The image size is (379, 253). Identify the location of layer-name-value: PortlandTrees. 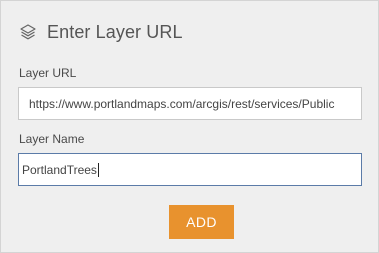
(59, 169).